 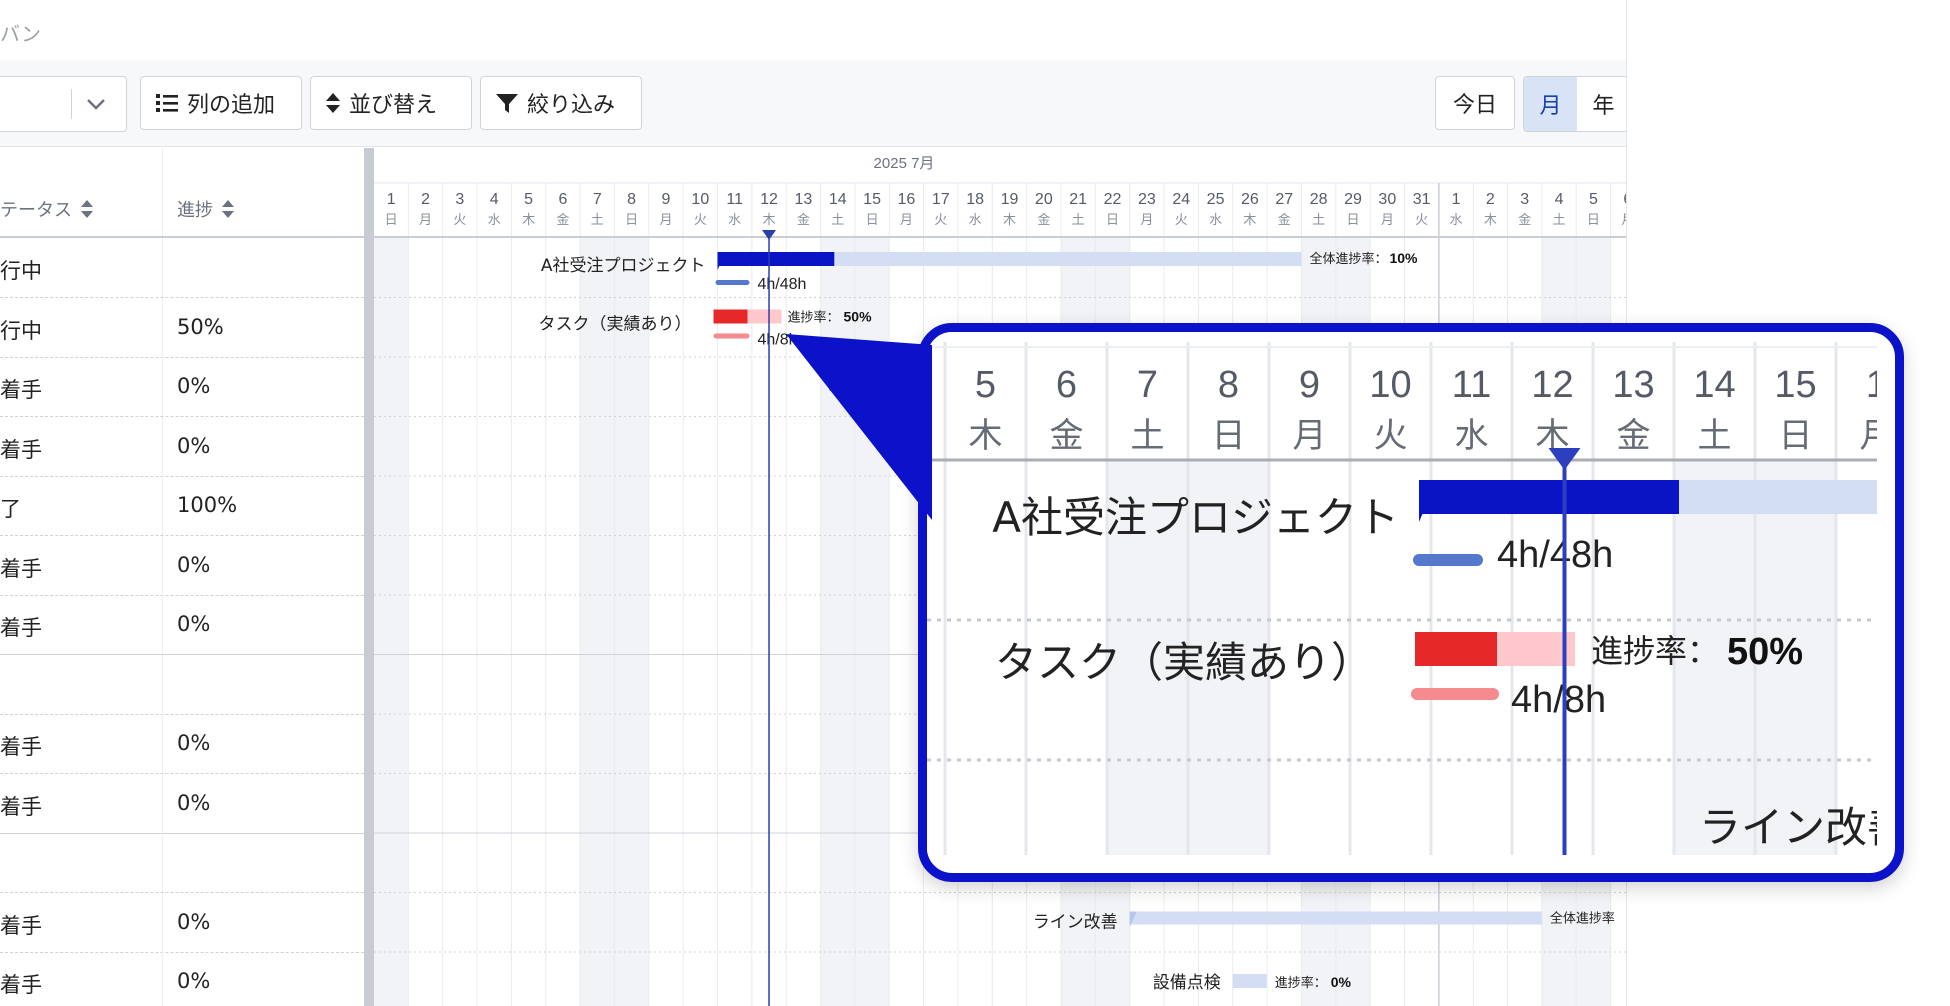 I want to click on table-row: 了 100%, so click(x=182, y=506).